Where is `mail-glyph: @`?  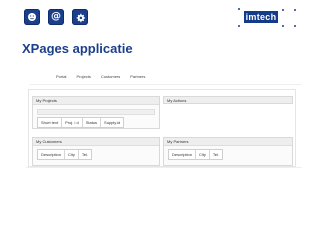 mail-glyph: @ is located at coordinates (56, 16).